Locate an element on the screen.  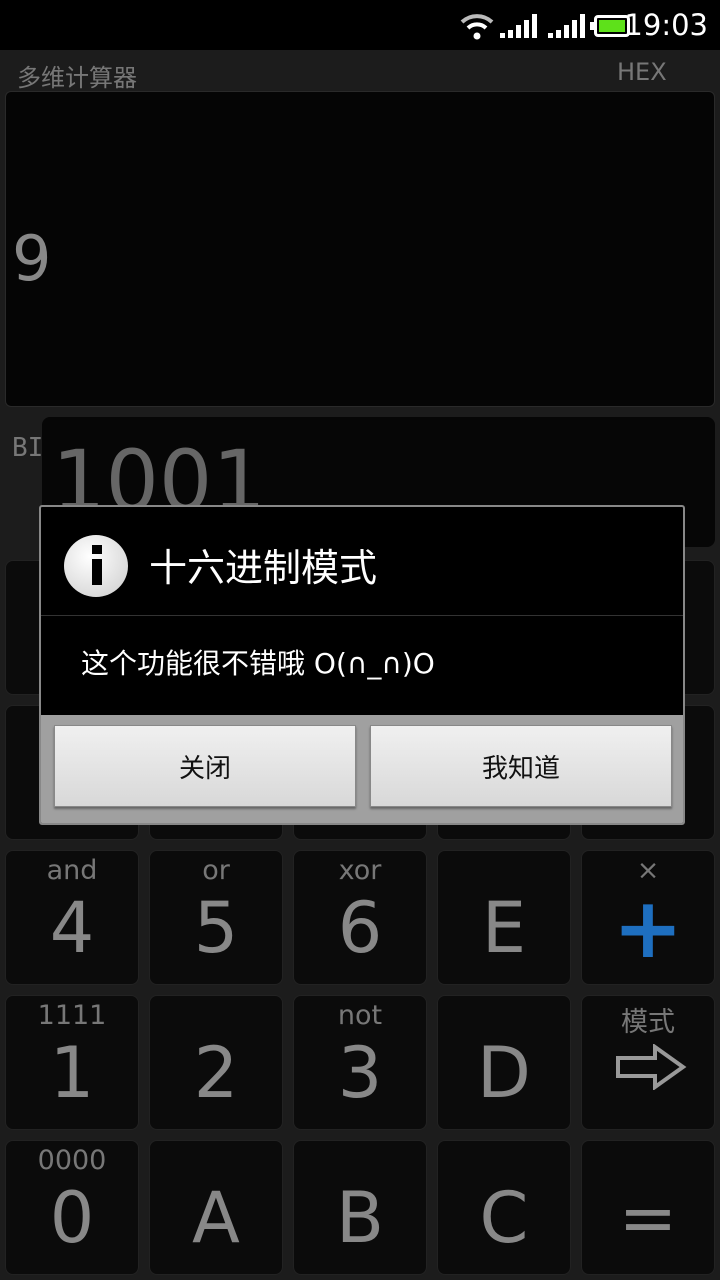
key-label: B is located at coordinates (360, 1218).